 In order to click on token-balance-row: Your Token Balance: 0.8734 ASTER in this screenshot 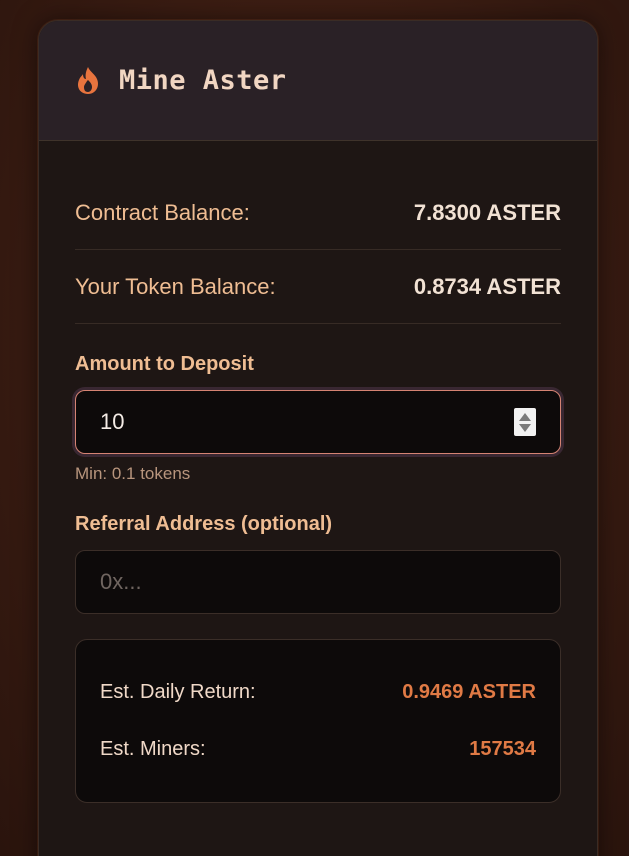, I will do `click(318, 287)`.